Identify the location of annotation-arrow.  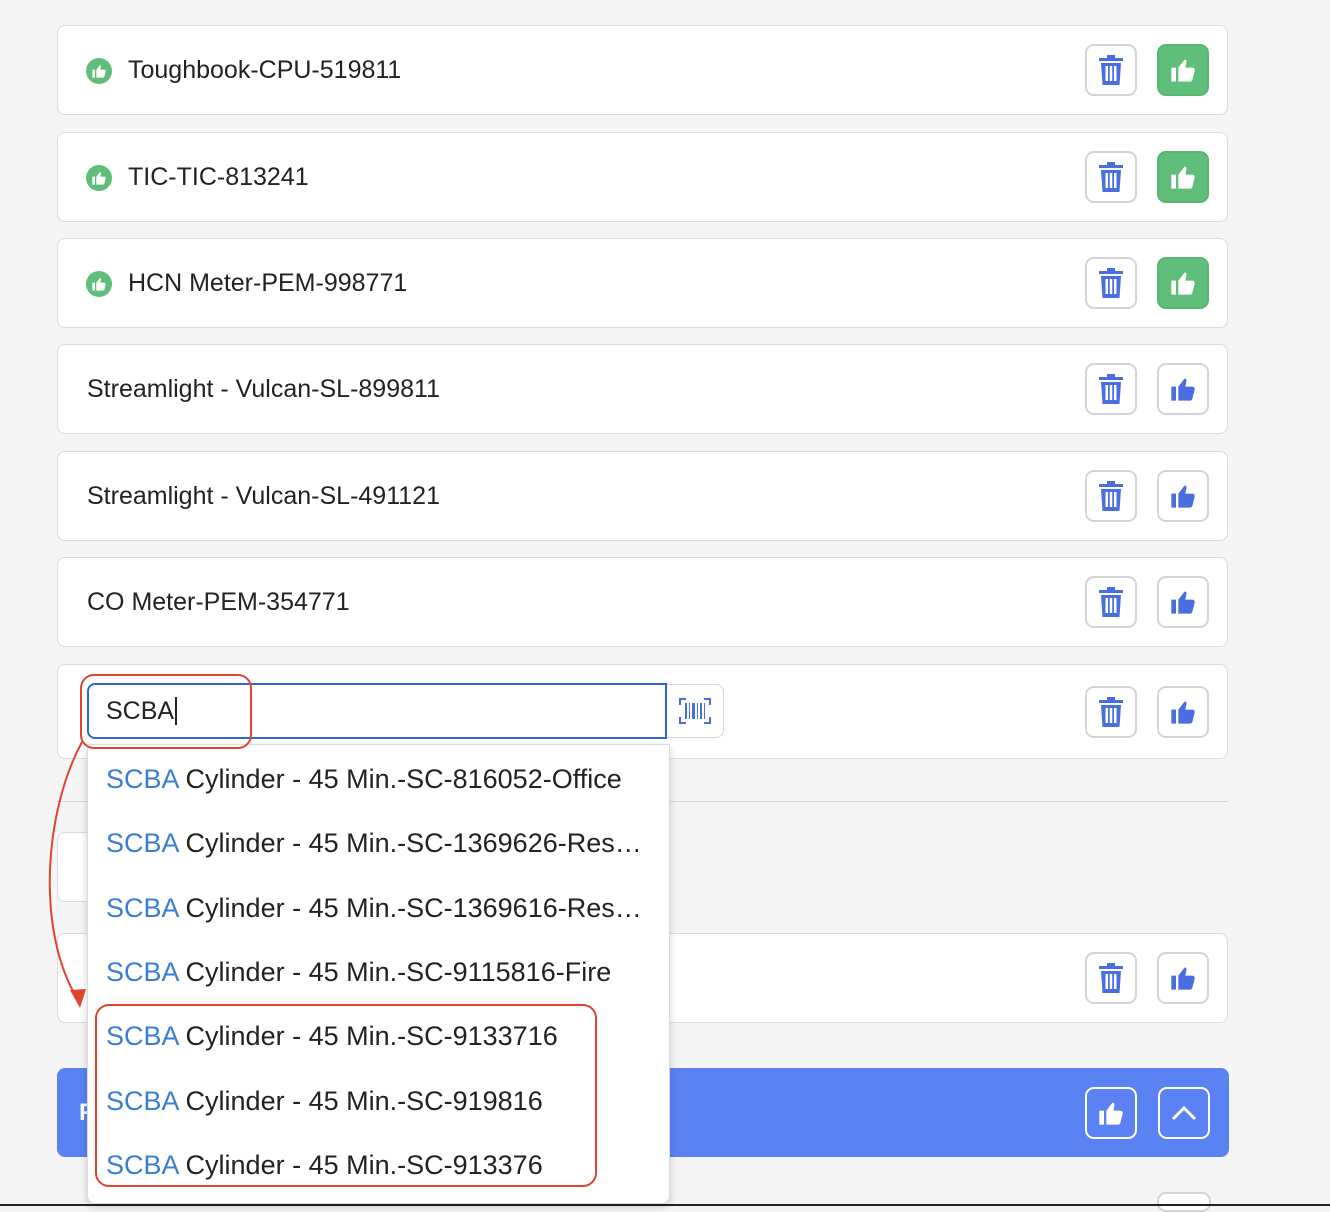
(67, 874).